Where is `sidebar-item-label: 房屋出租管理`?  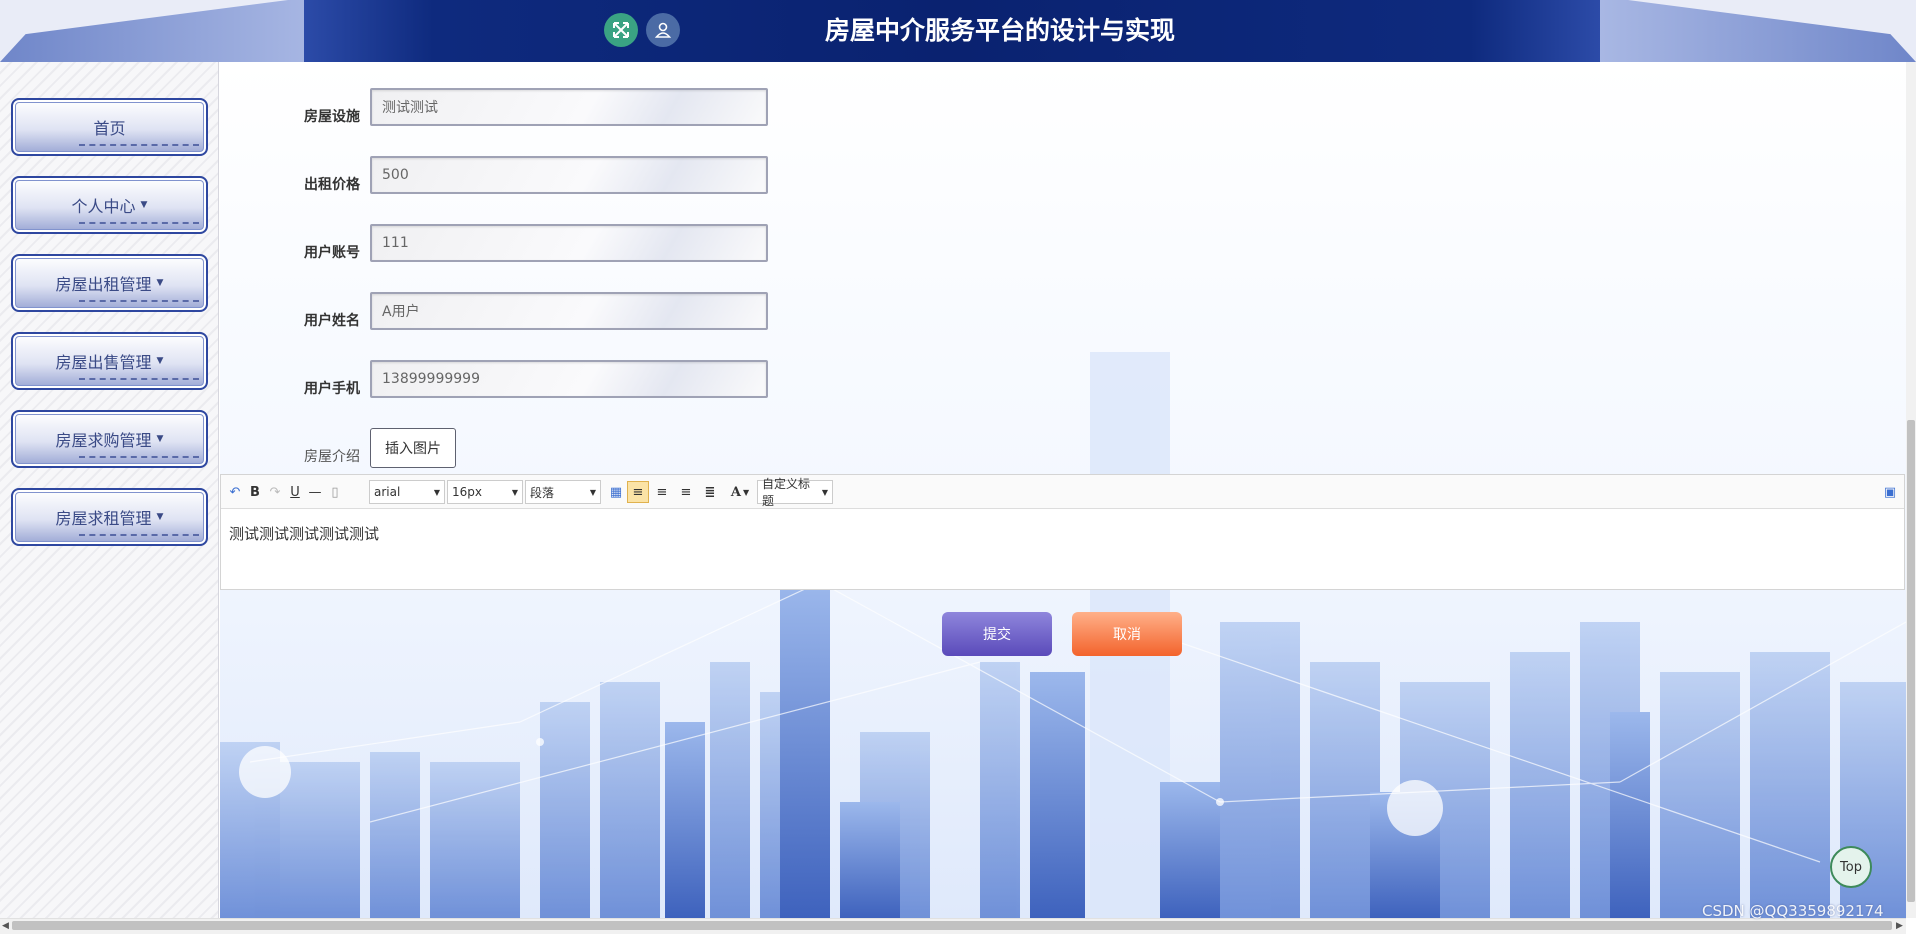
sidebar-item-label: 房屋出租管理 is located at coordinates (103, 284).